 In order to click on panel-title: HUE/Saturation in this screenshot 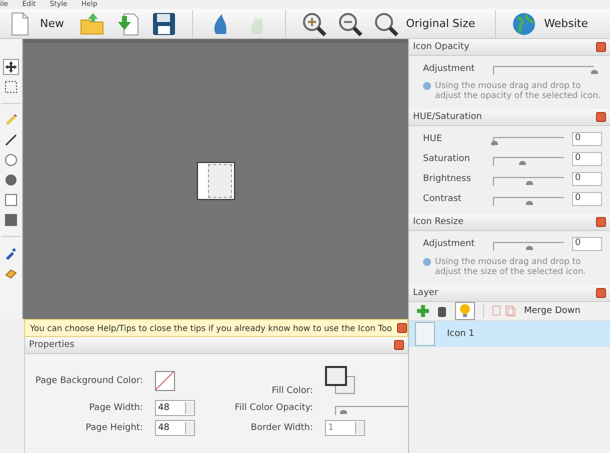, I will do `click(447, 117)`.